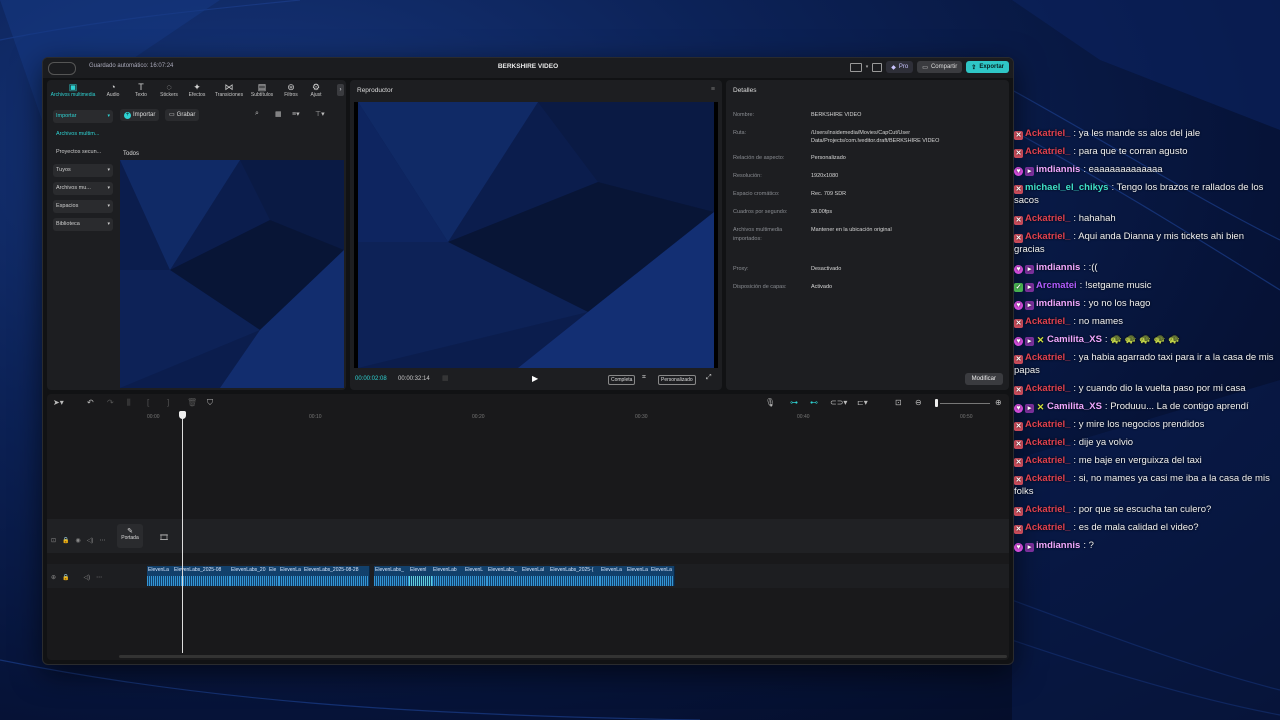 Image resolution: width=1280 pixels, height=720 pixels. Describe the element at coordinates (316, 91) in the screenshot. I see `tool-adjust: ⚙ Ajust` at that location.